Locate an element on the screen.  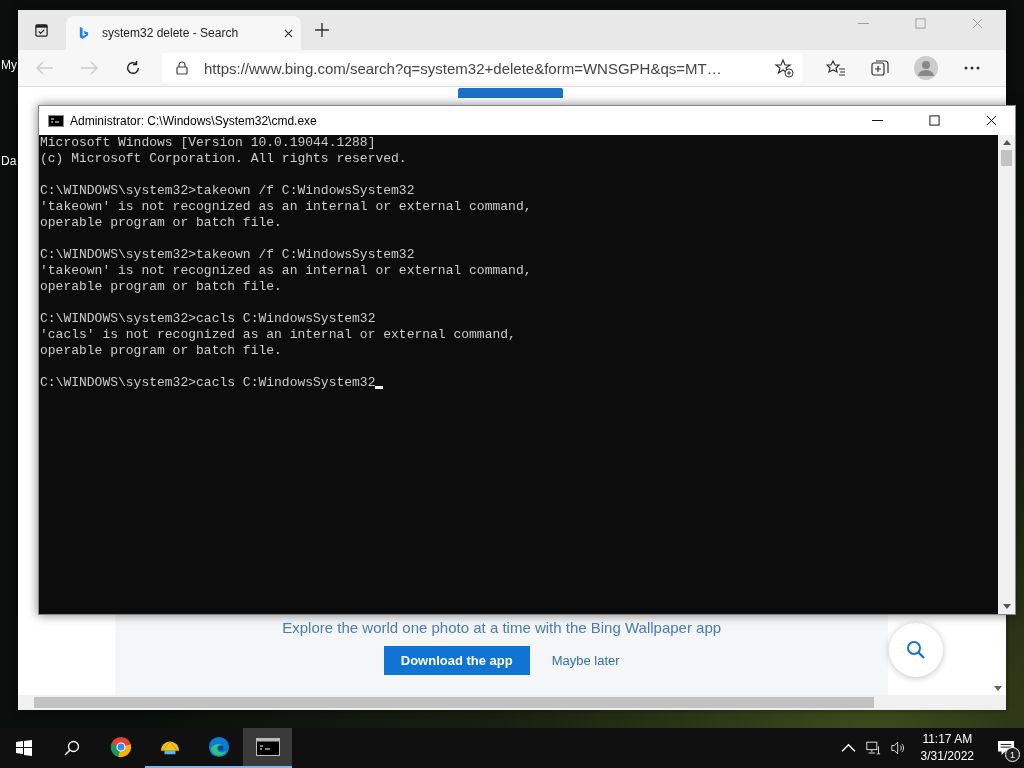
horizontal-scrollbar is located at coordinates (512, 702).